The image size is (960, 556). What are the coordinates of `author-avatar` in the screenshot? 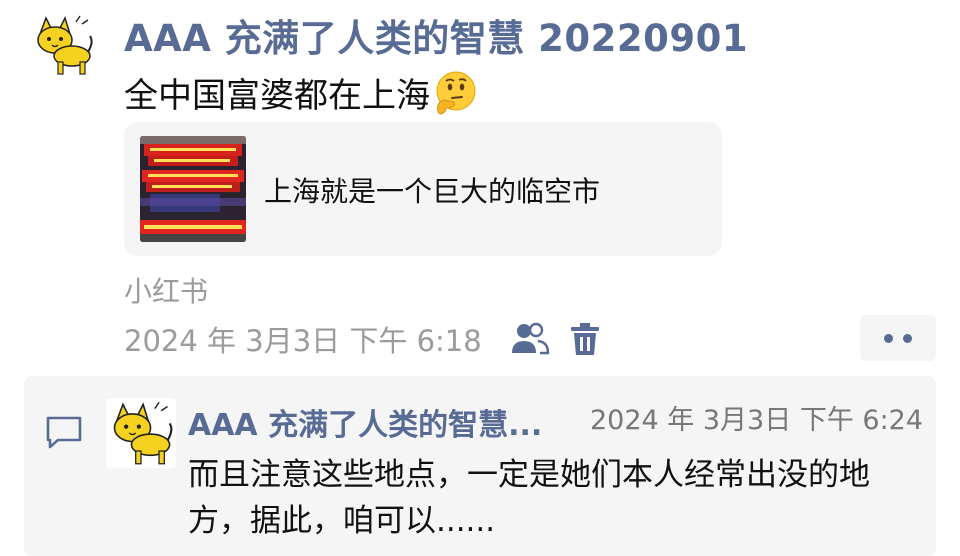 It's located at (63, 45).